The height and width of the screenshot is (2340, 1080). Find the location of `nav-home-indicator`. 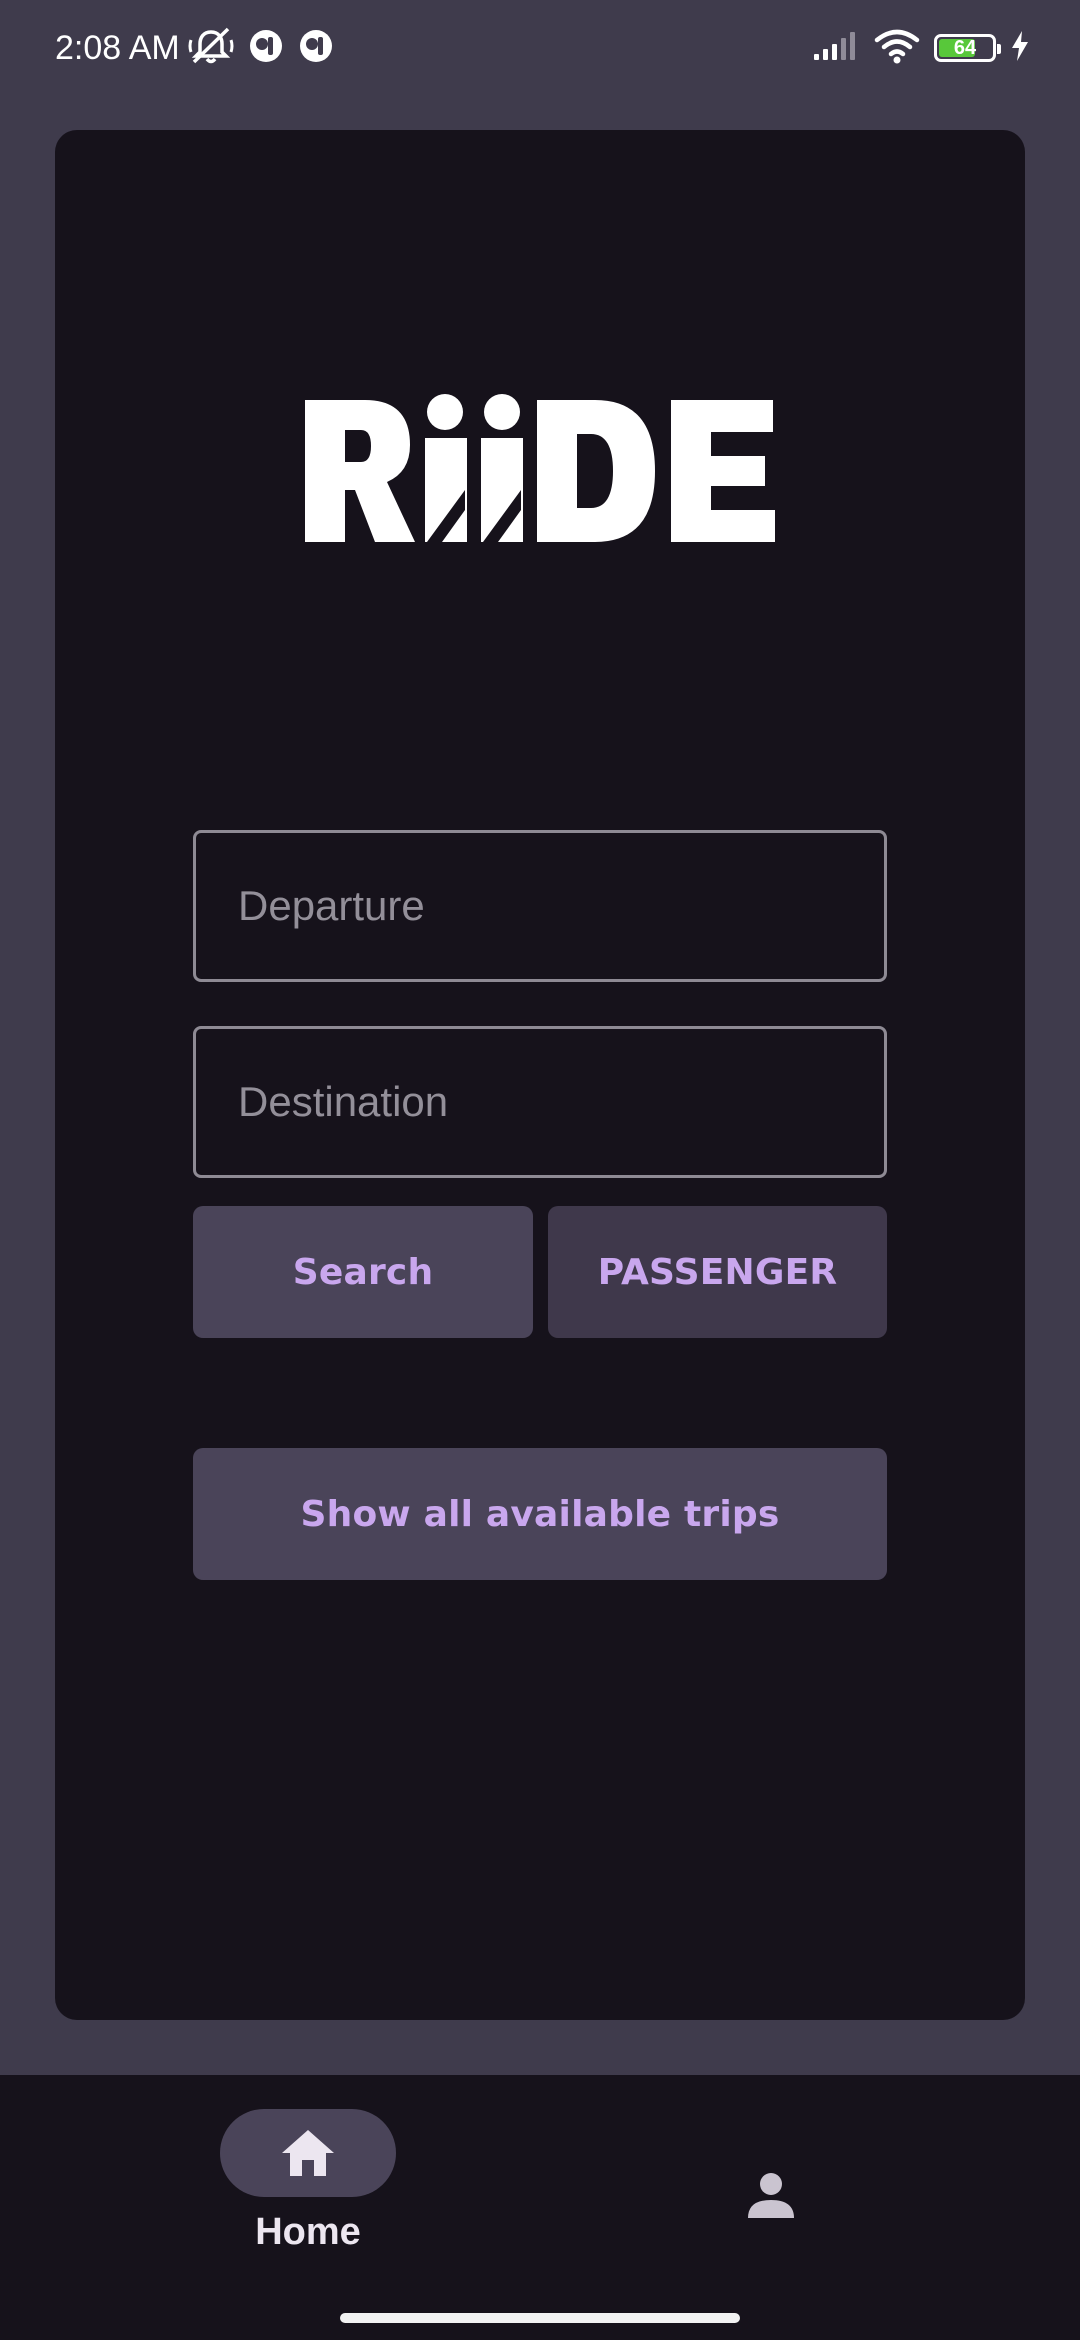

nav-home-indicator is located at coordinates (308, 2153).